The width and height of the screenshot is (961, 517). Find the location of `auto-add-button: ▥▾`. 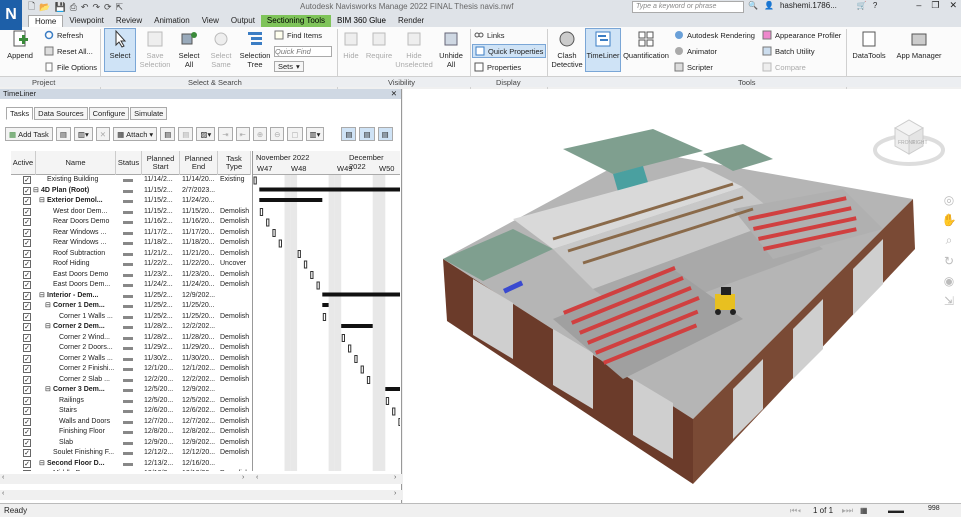

auto-add-button: ▥▾ is located at coordinates (83, 134).